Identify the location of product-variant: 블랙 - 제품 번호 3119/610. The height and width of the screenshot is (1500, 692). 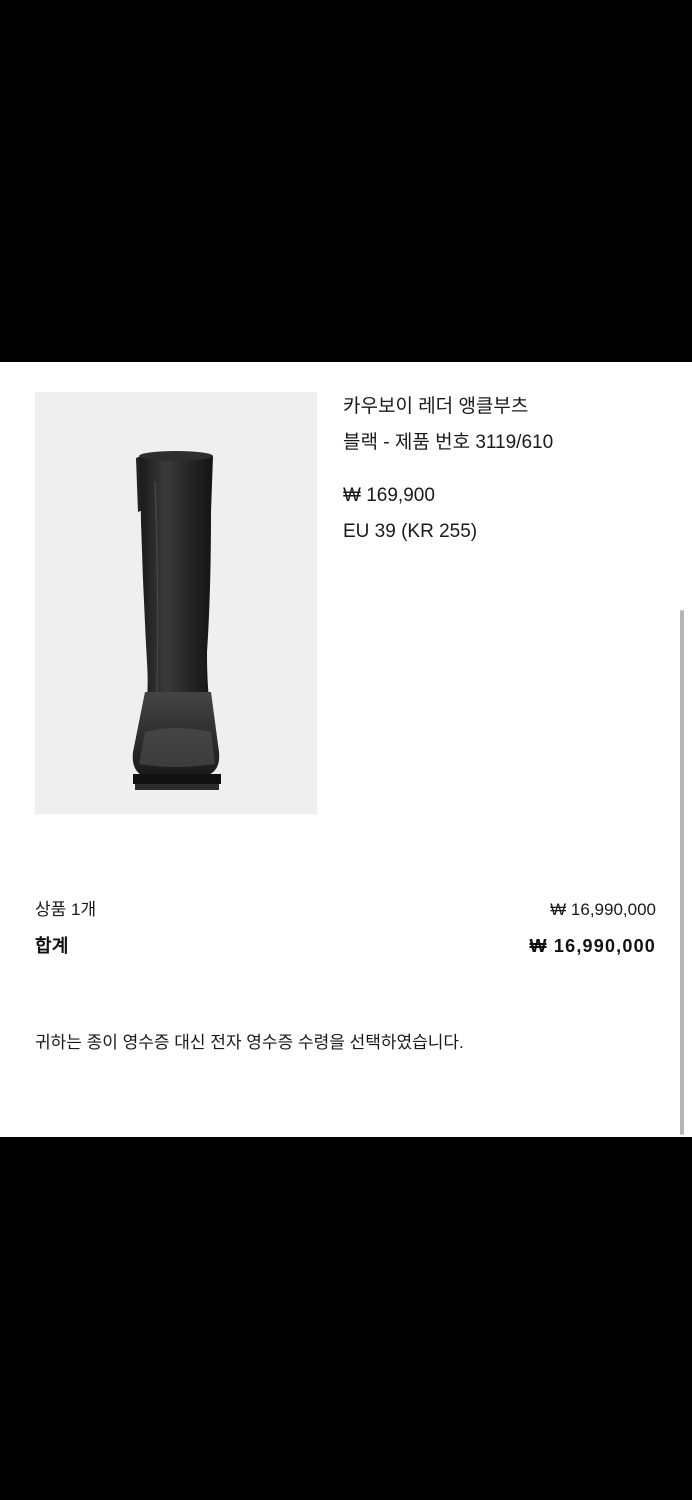
(448, 442).